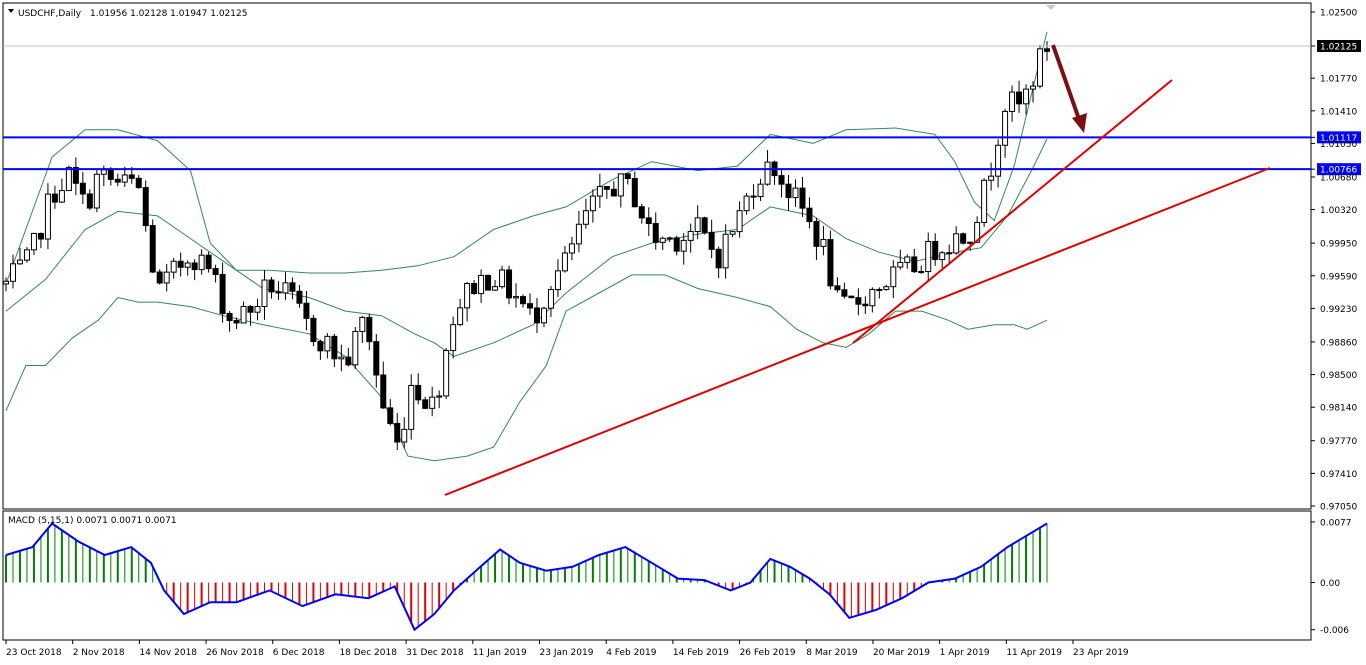 The width and height of the screenshot is (1366, 665). I want to click on time-tick-label: 23 Jan 2019, so click(567, 653).